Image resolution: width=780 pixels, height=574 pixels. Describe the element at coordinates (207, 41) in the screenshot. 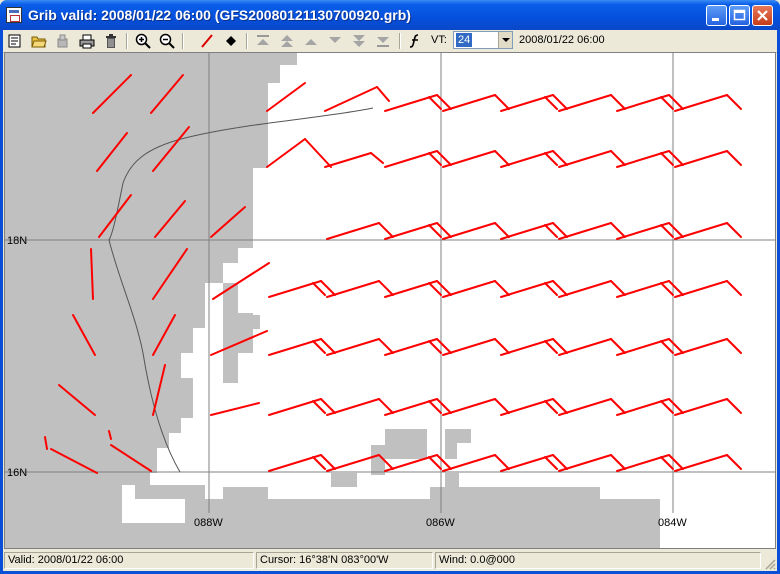

I see `wind-barb-toggle` at that location.